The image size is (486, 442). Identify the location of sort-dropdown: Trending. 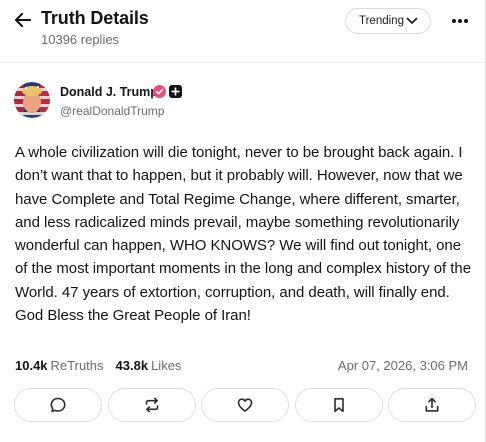
(388, 21).